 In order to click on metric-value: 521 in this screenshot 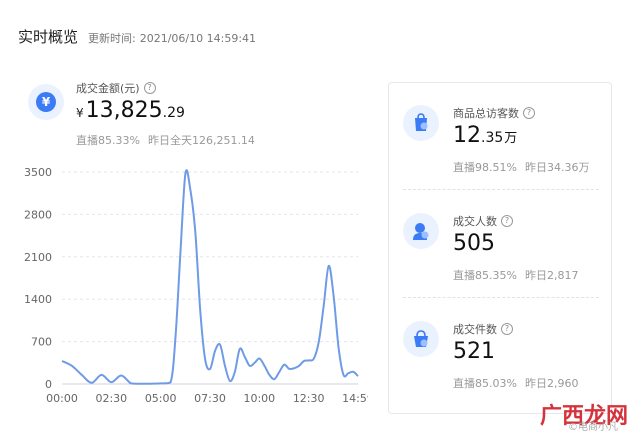, I will do `click(474, 351)`.